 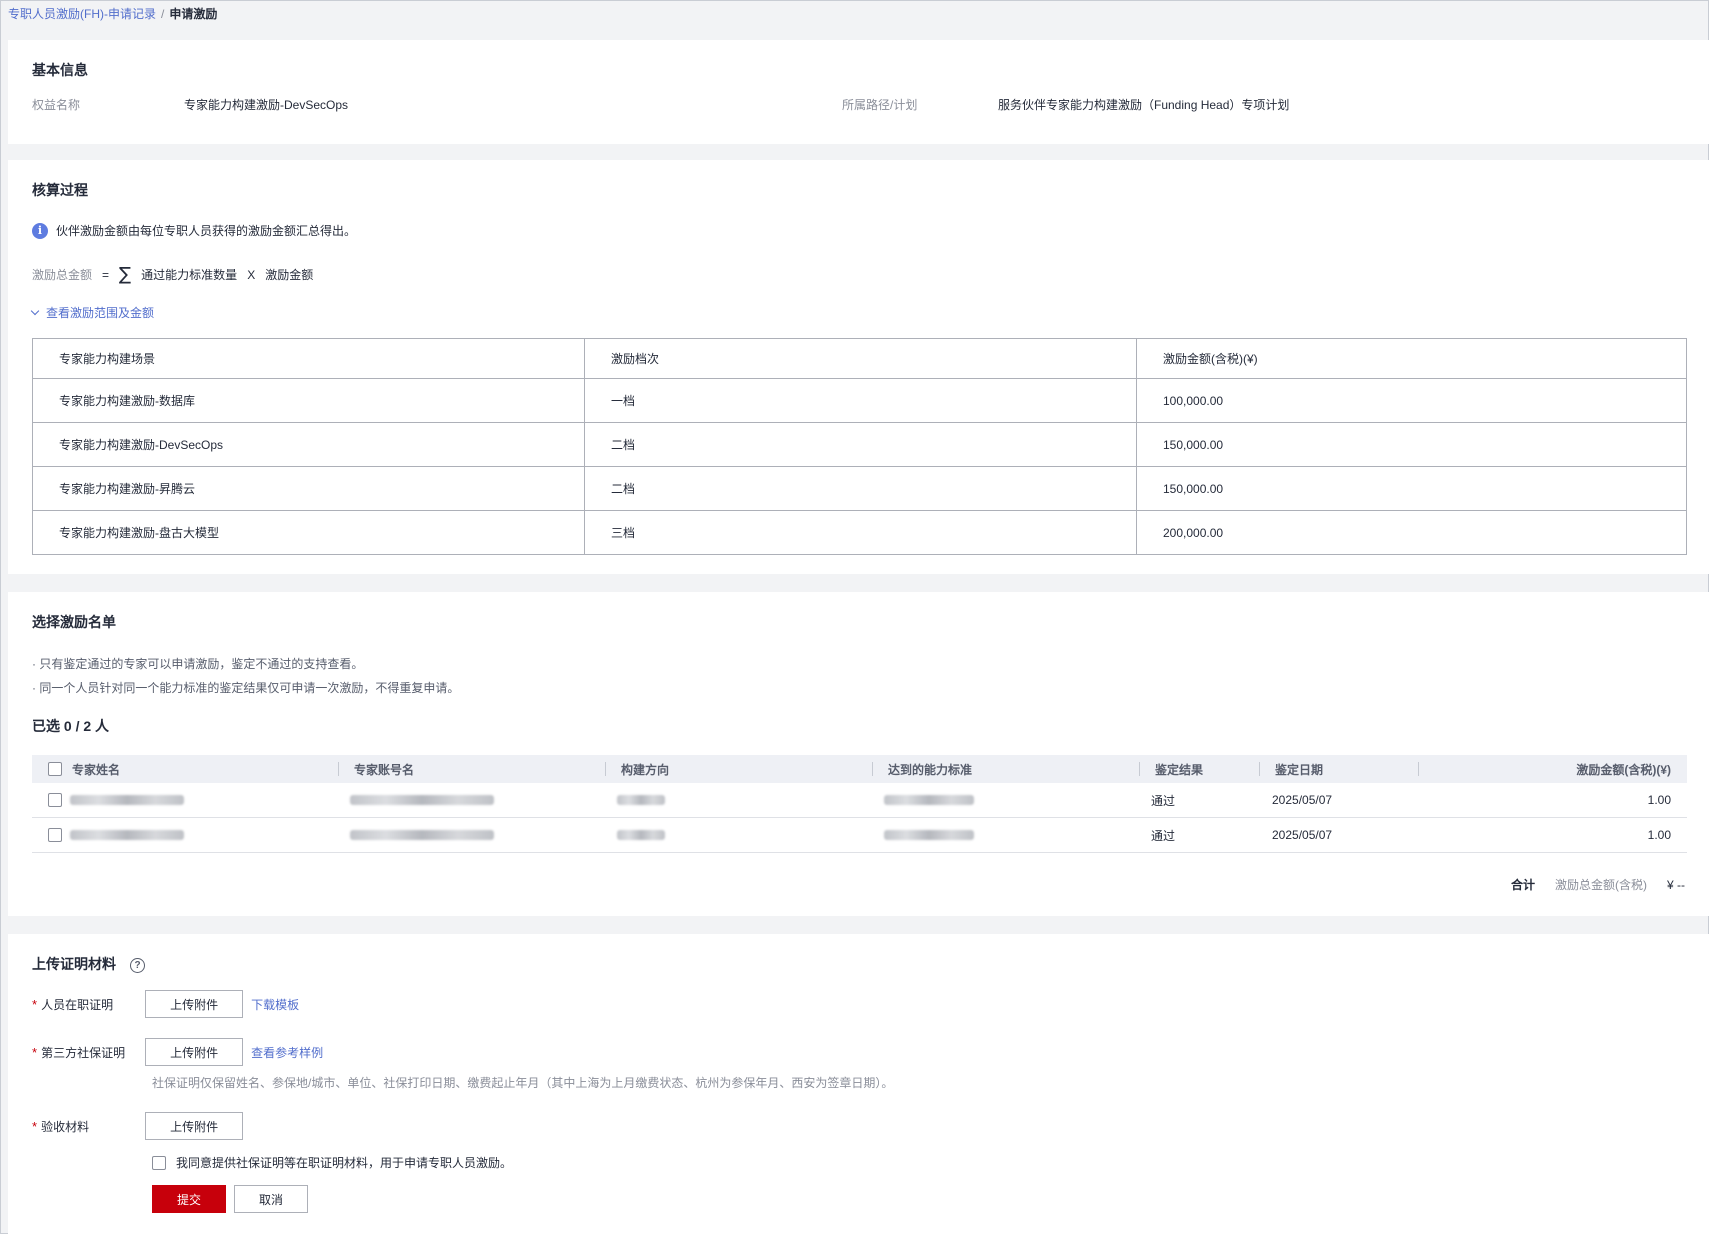 I want to click on social-proof-label: 第三方社保证明, so click(x=83, y=1052).